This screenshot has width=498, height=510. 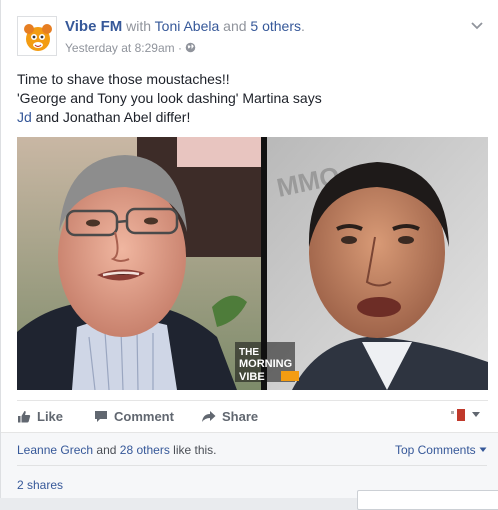 I want to click on like-label: Like, so click(x=50, y=416).